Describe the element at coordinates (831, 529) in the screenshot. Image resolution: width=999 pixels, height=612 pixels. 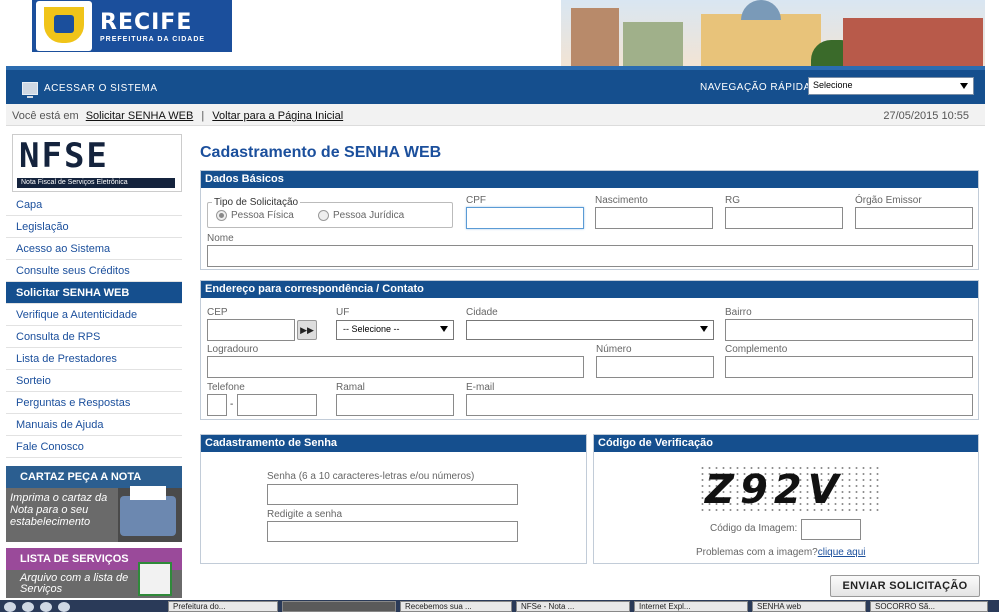
I see `captcha-input` at that location.